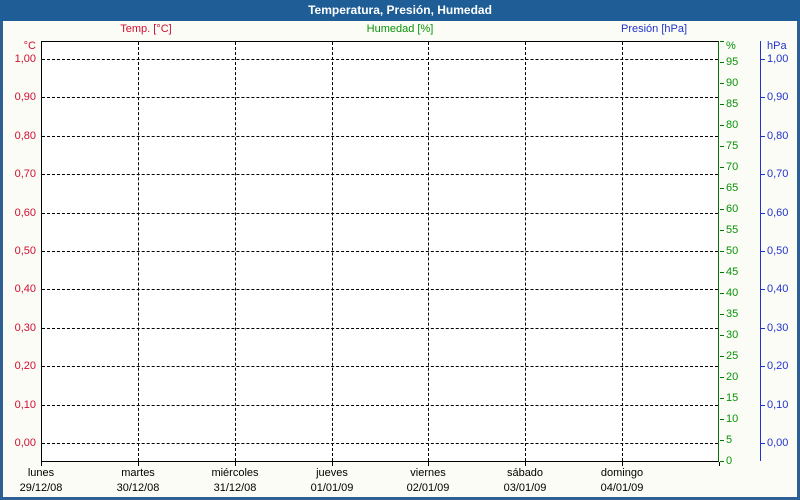 The height and width of the screenshot is (500, 800). Describe the element at coordinates (732, 188) in the screenshot. I see `humidity-tick-label: 65` at that location.